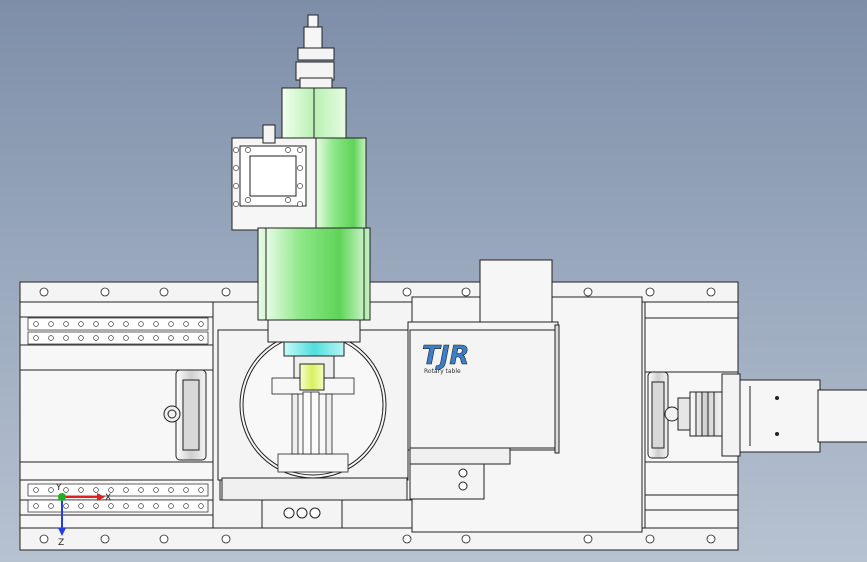  I want to click on axis-z-label: Z, so click(61, 543).